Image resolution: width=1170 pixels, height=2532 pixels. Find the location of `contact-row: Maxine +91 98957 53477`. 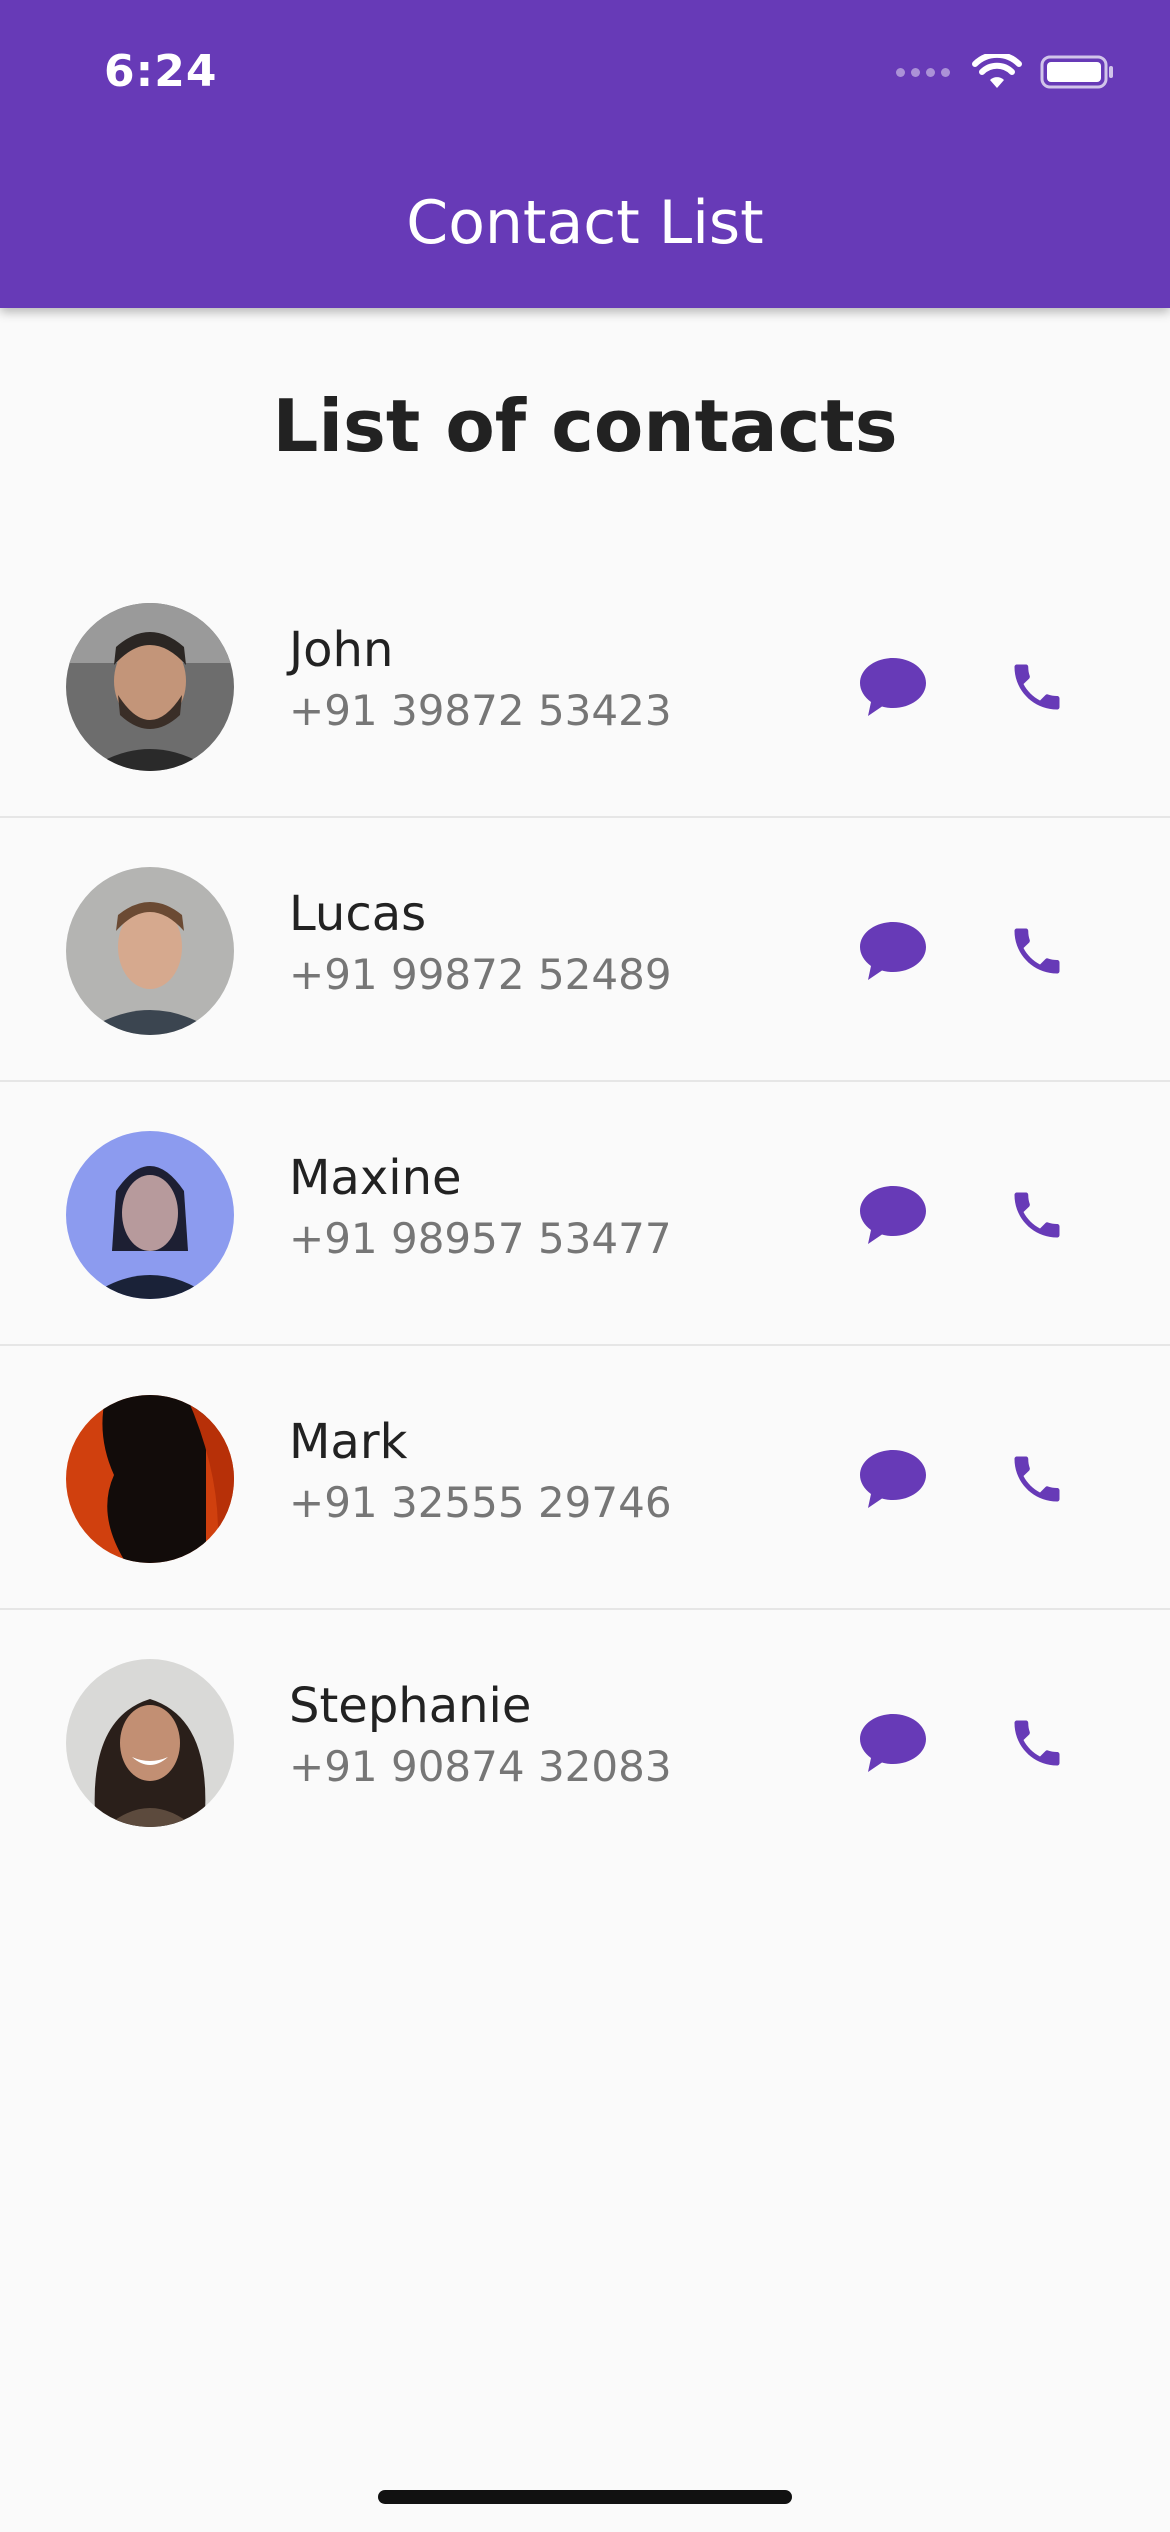

contact-row: Maxine +91 98957 53477 is located at coordinates (585, 1214).